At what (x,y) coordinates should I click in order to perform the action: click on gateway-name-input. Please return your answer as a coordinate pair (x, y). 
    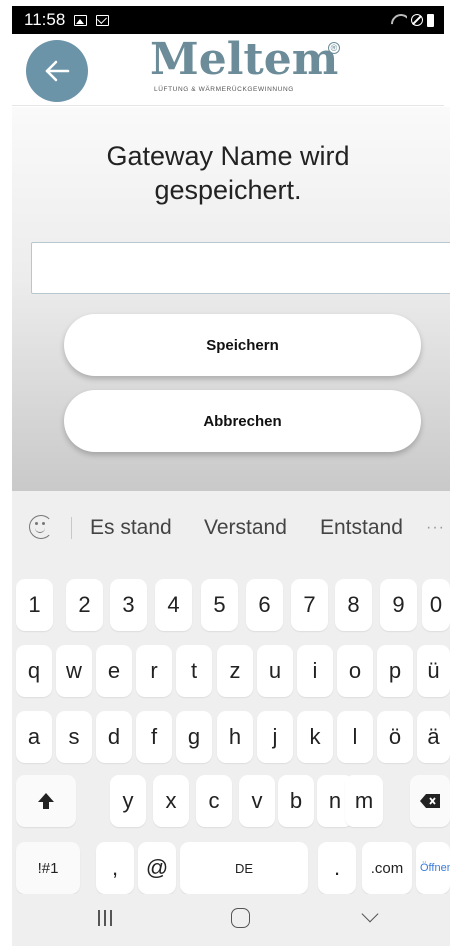
    Looking at the image, I should click on (240, 268).